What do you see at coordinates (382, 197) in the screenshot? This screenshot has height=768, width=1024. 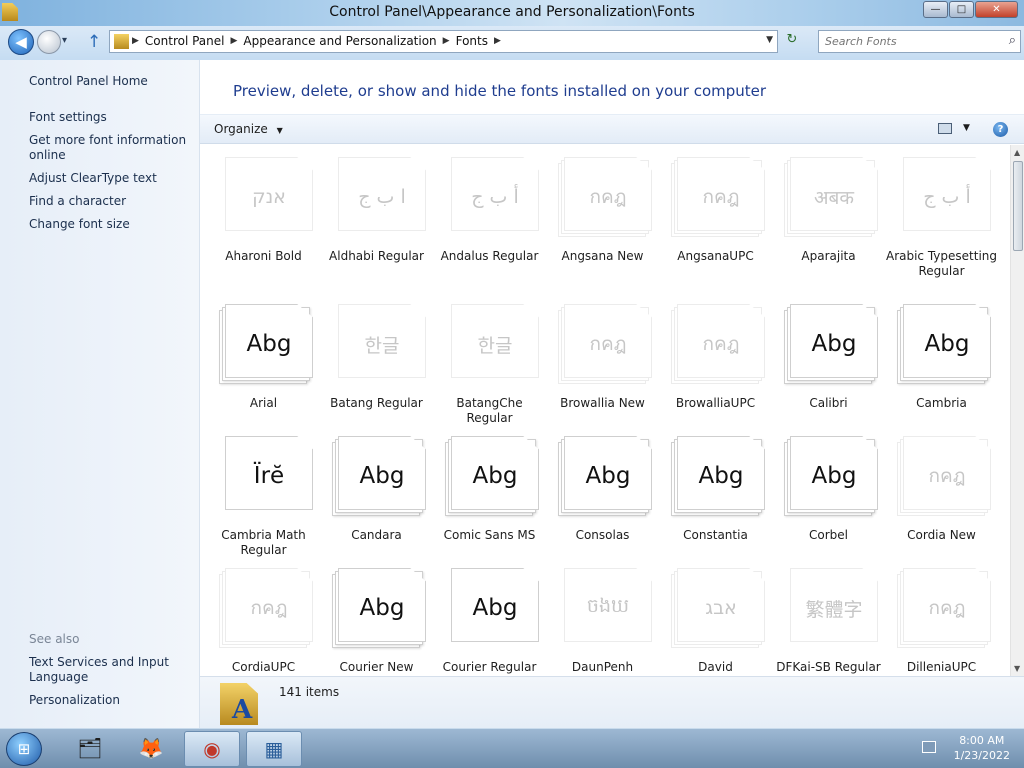 I see `font-sample-text: ا ب ج` at bounding box center [382, 197].